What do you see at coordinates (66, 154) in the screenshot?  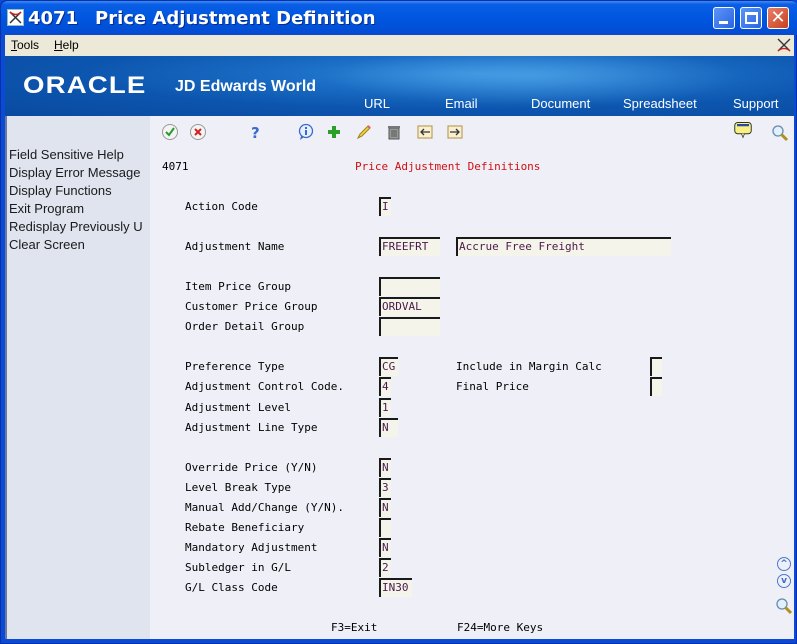 I see `sidebar-item-field-sensitive-help: Field Sensitive Help` at bounding box center [66, 154].